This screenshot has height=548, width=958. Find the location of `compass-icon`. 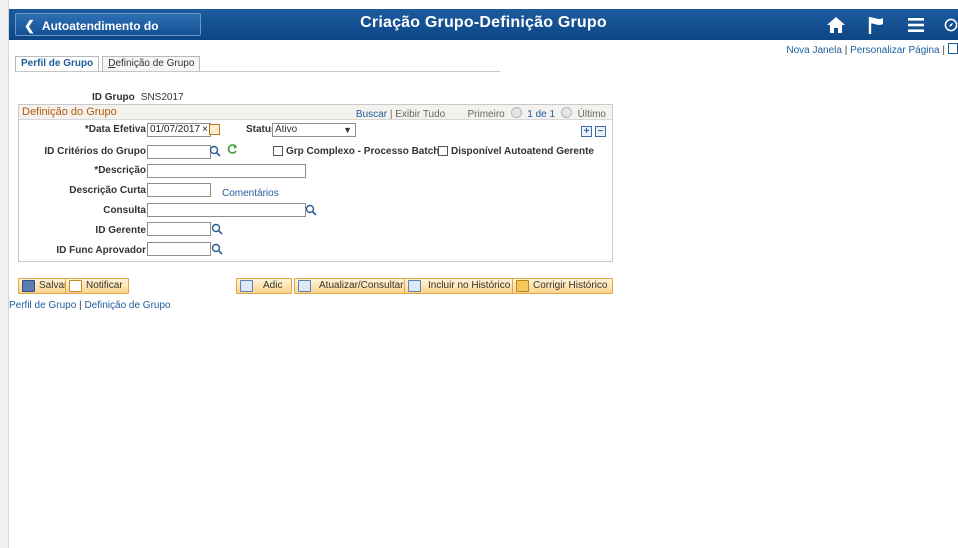

compass-icon is located at coordinates (951, 25).